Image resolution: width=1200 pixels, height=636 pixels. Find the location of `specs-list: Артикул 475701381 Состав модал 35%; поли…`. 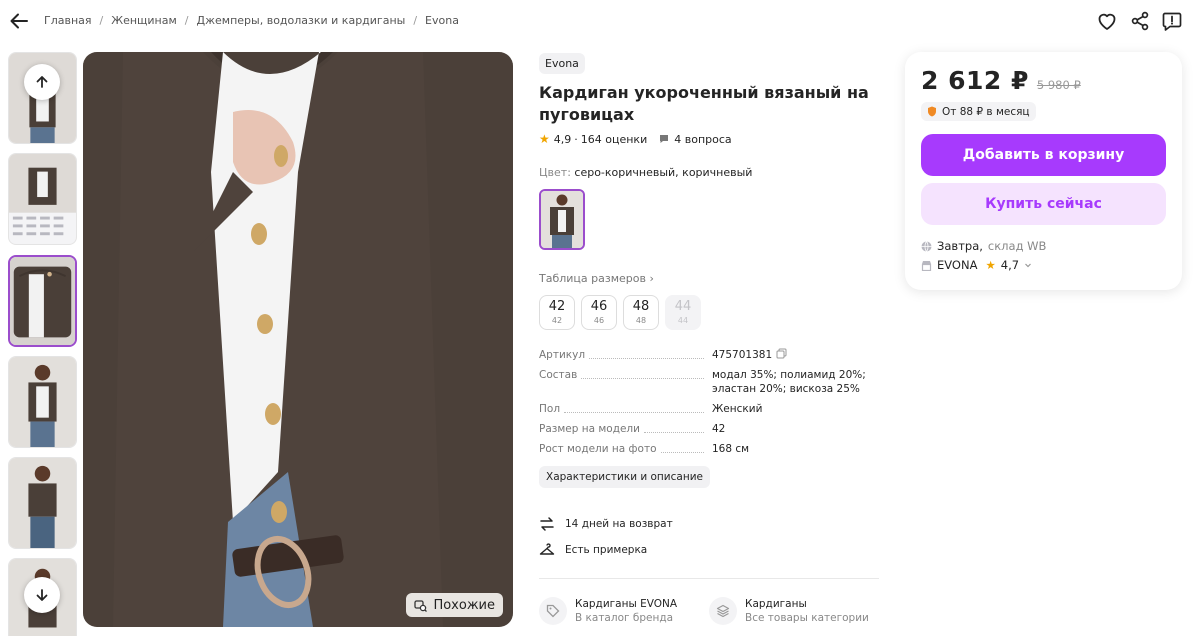

specs-list: Артикул 475701381 Состав модал 35%; поли… is located at coordinates (711, 402).